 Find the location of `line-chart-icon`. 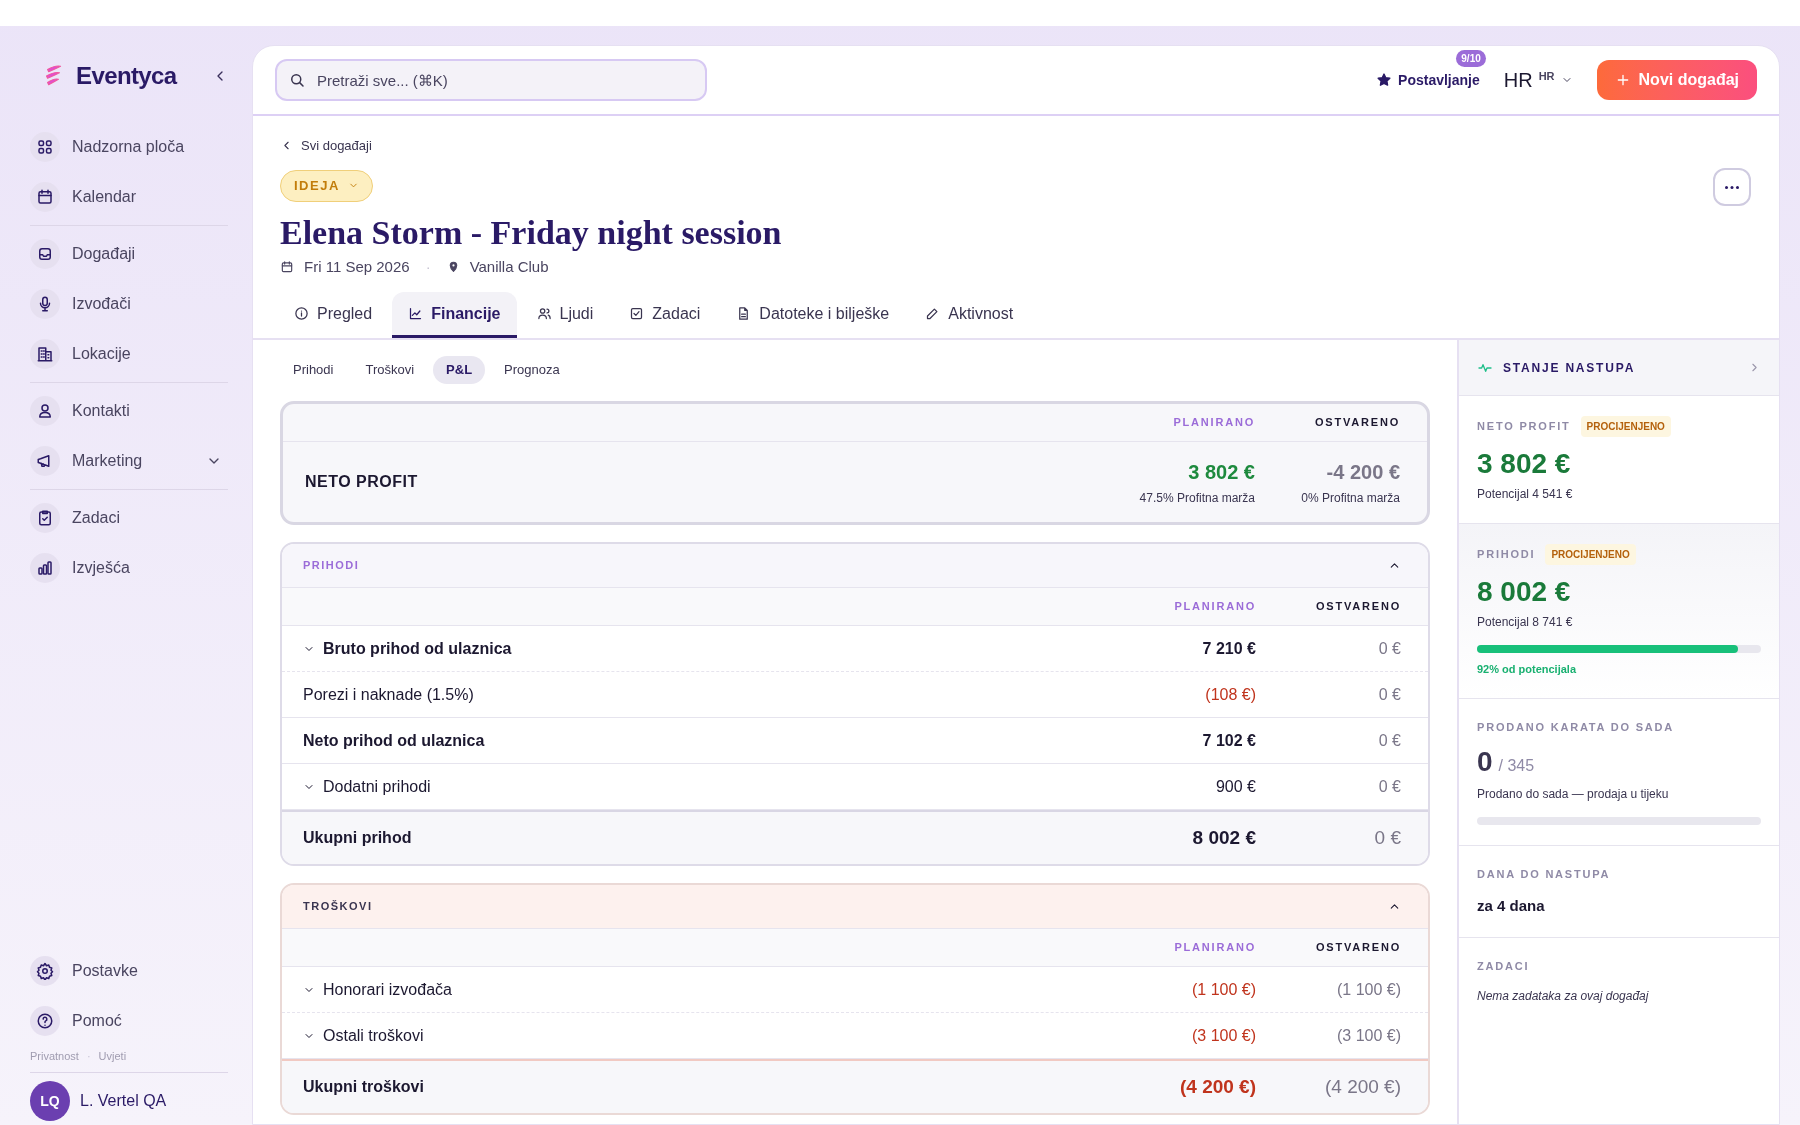

line-chart-icon is located at coordinates (416, 313).